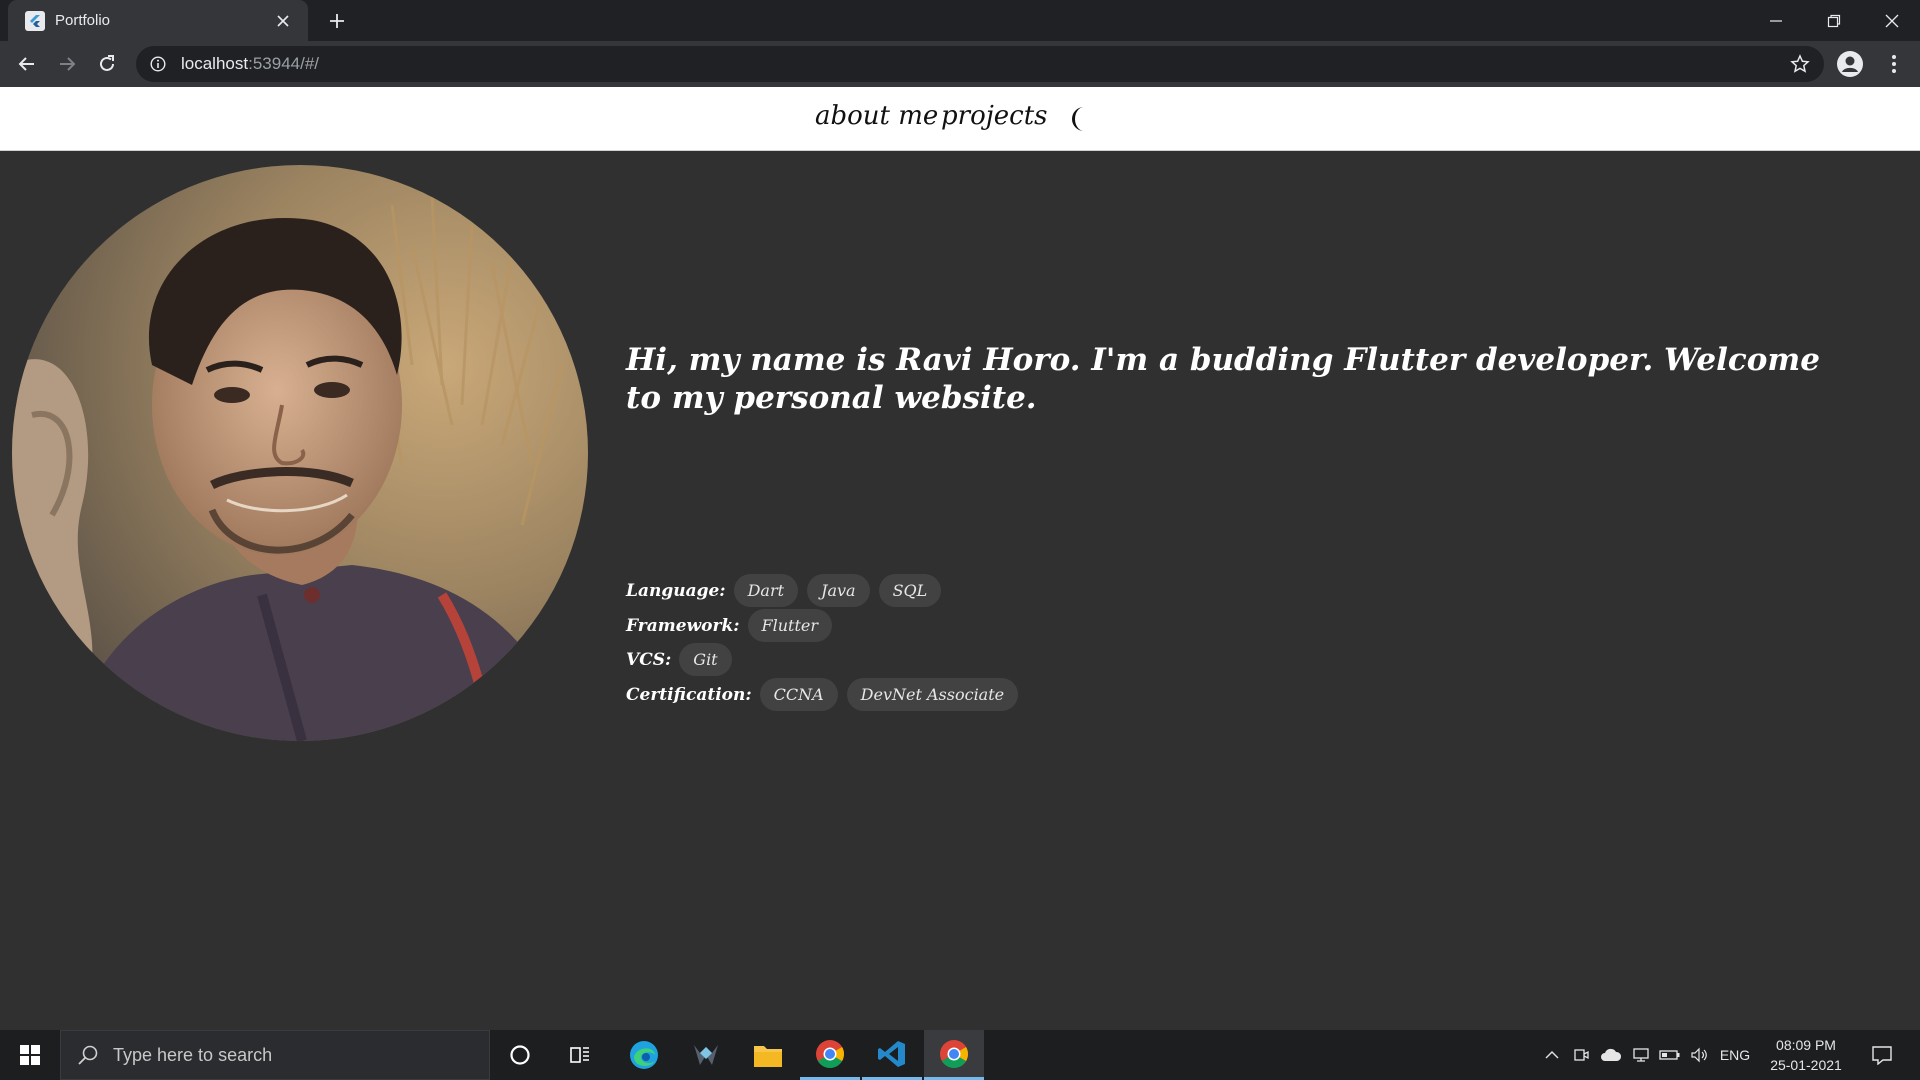  Describe the element at coordinates (1081, 119) in the screenshot. I see `moon-icon` at that location.